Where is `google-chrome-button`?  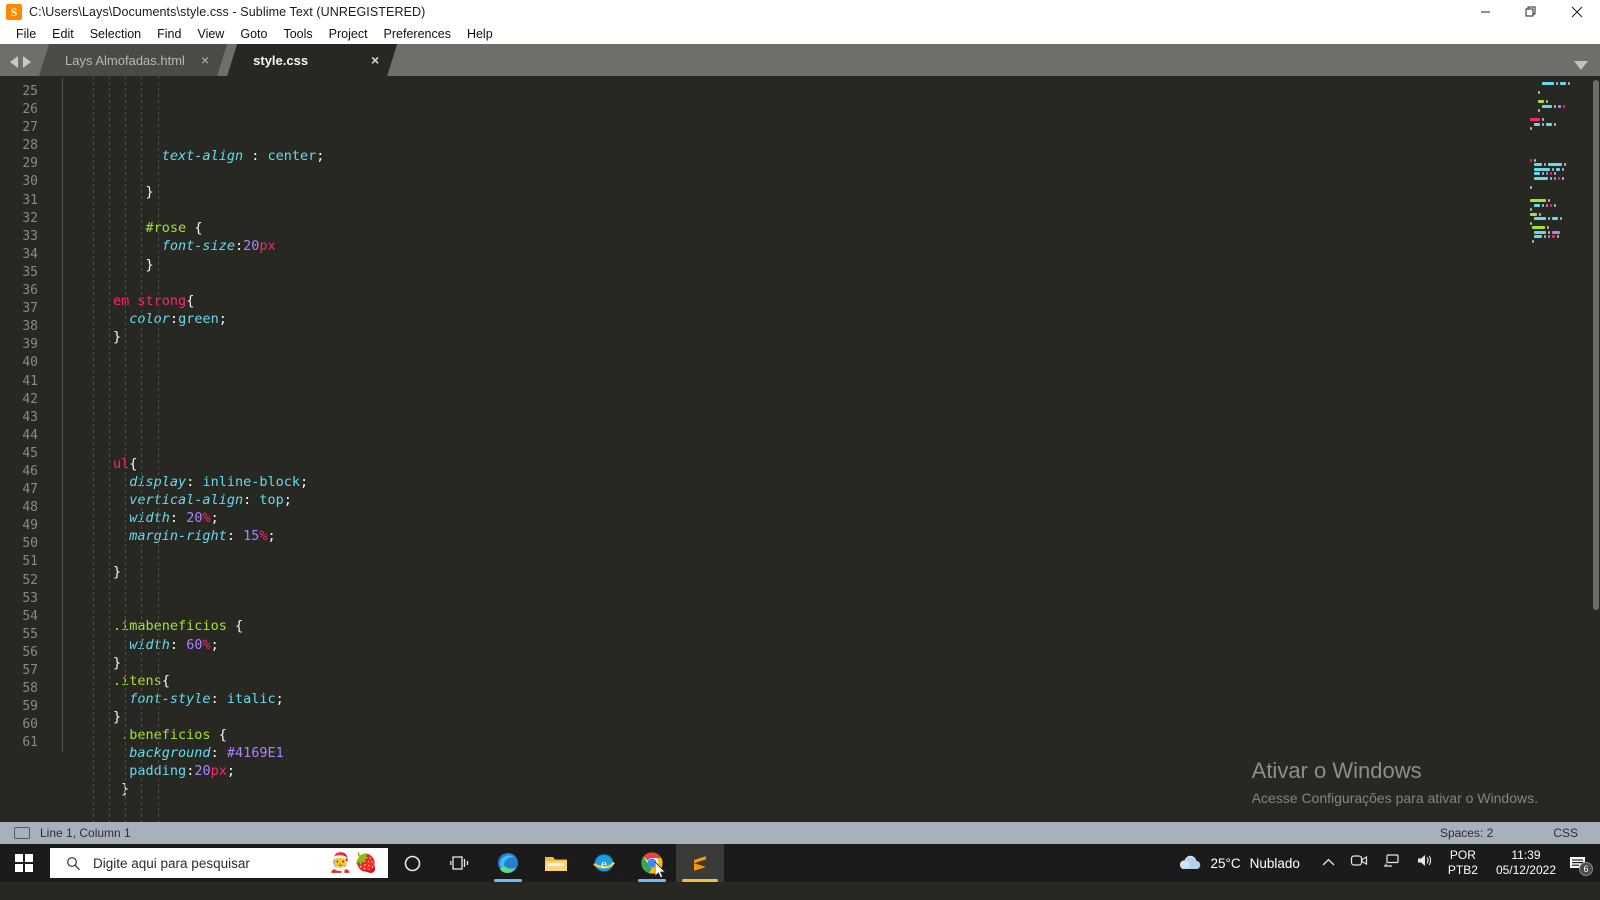 google-chrome-button is located at coordinates (652, 863).